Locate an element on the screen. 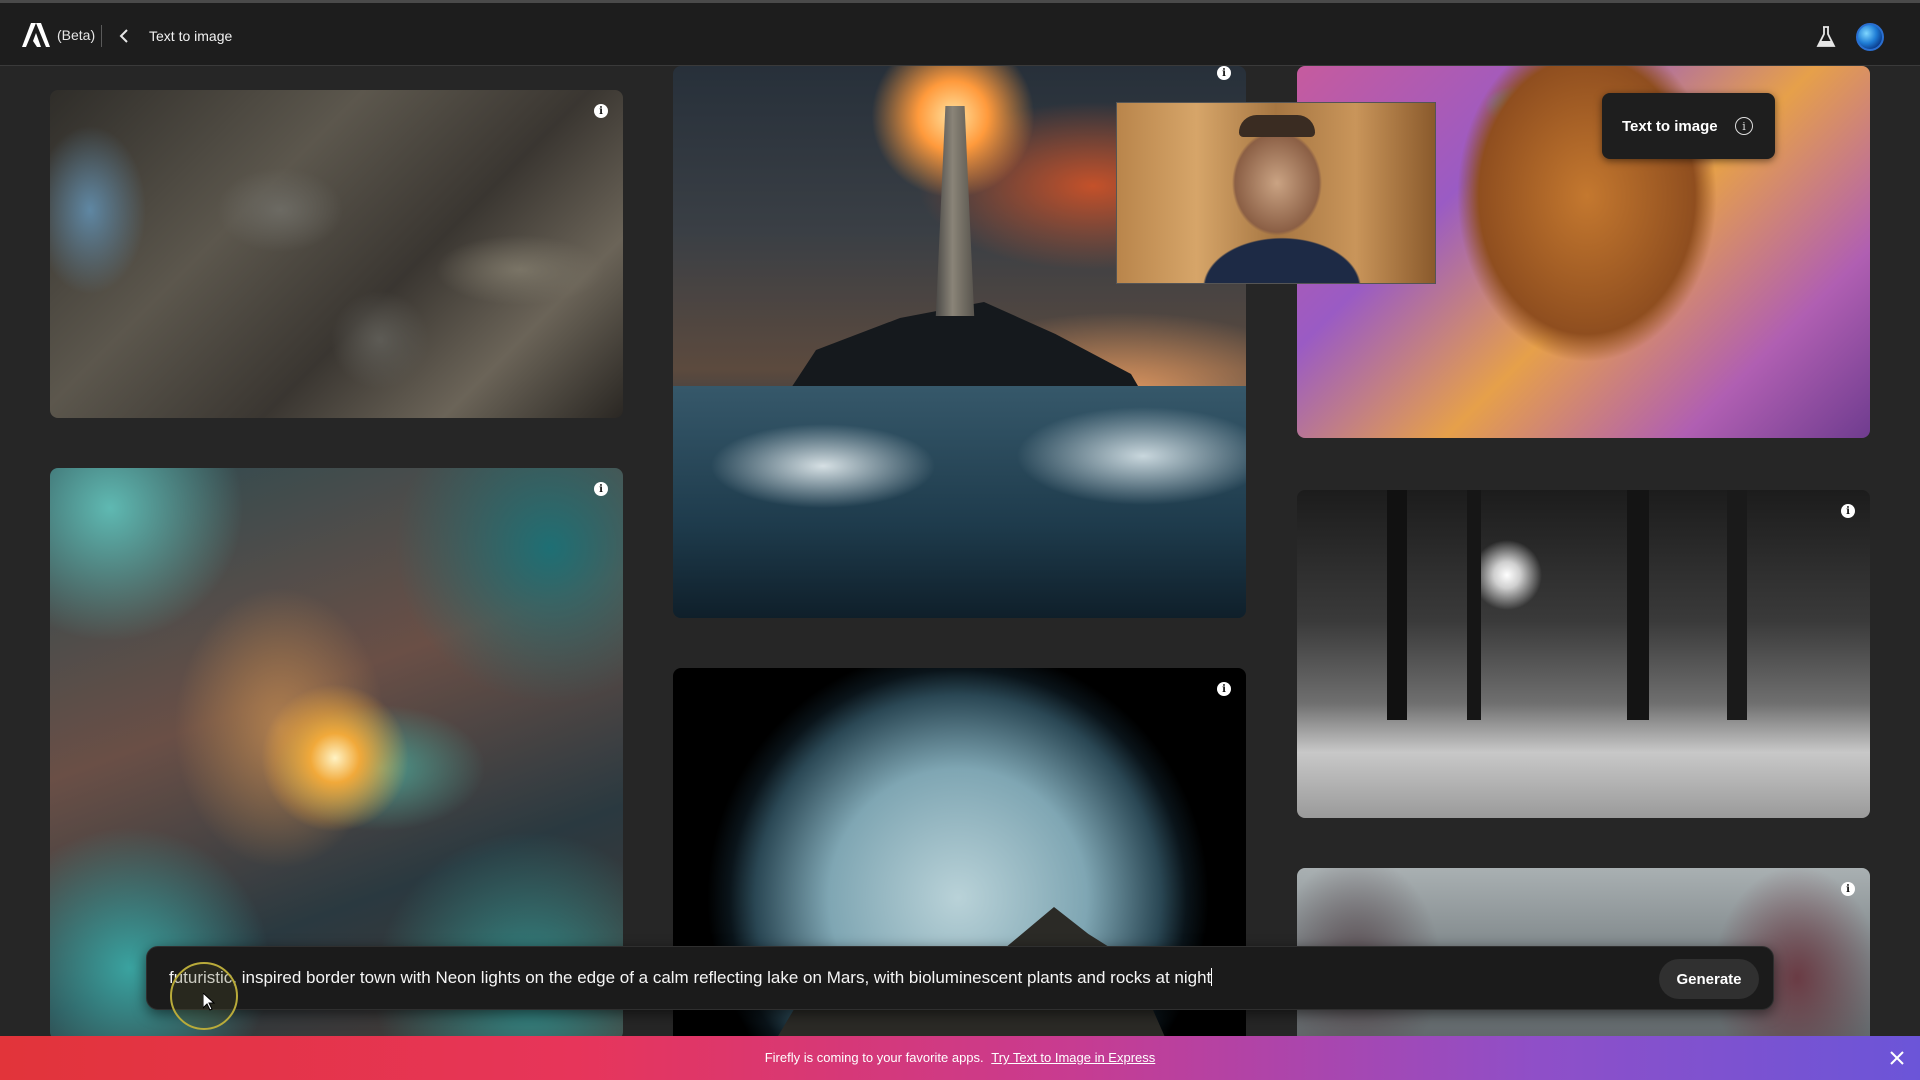 Image resolution: width=1920 pixels, height=1080 pixels. waves is located at coordinates (959, 502).